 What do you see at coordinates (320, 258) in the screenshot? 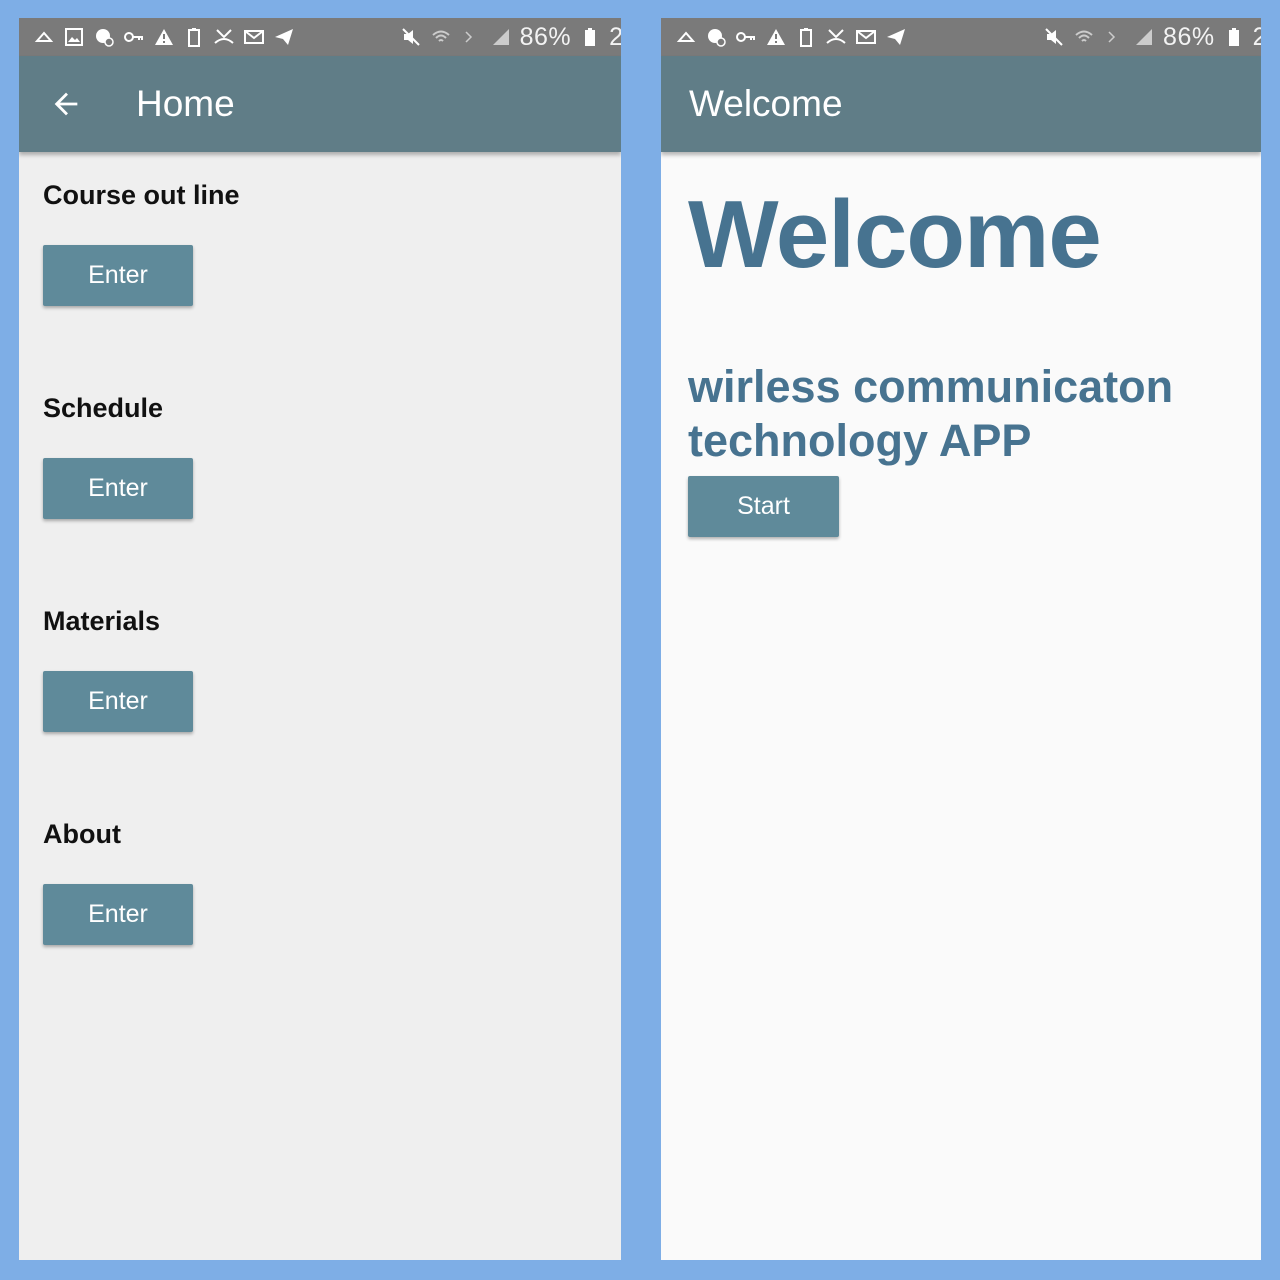
I see `section-course-outline: Course out line Enter` at bounding box center [320, 258].